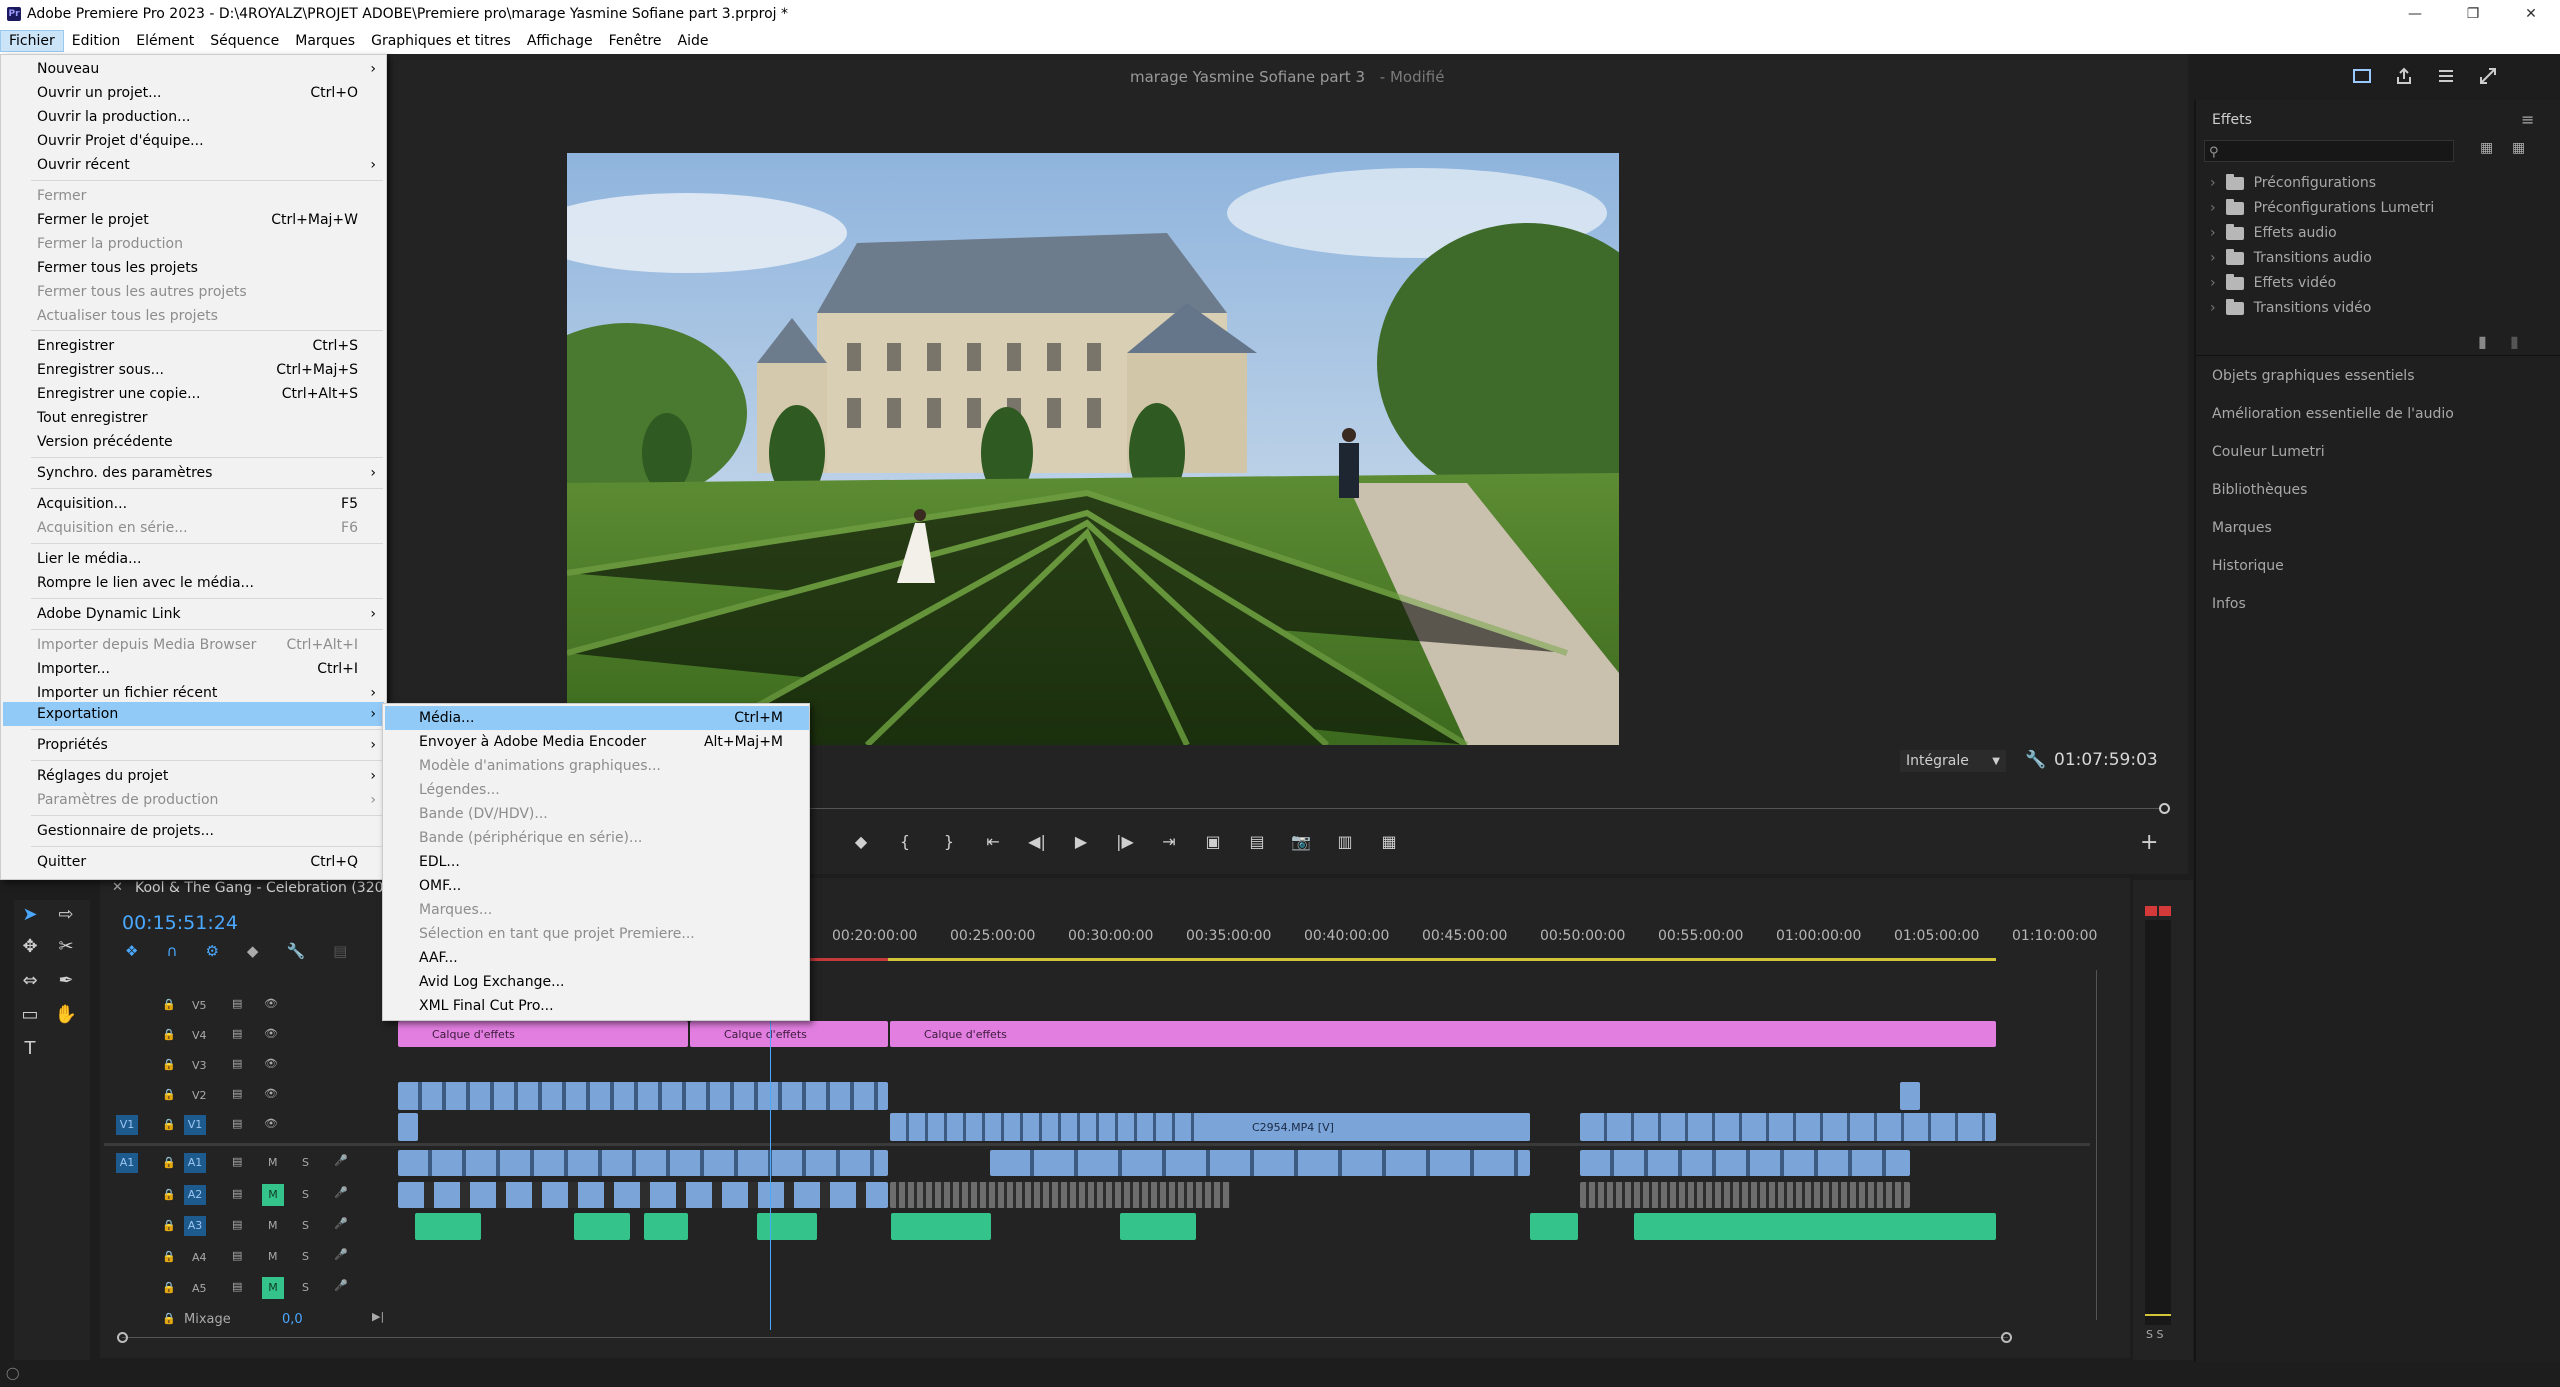 This screenshot has height=1387, width=2560. Describe the element at coordinates (993, 841) in the screenshot. I see `go-to-in-icon: ⇤` at that location.